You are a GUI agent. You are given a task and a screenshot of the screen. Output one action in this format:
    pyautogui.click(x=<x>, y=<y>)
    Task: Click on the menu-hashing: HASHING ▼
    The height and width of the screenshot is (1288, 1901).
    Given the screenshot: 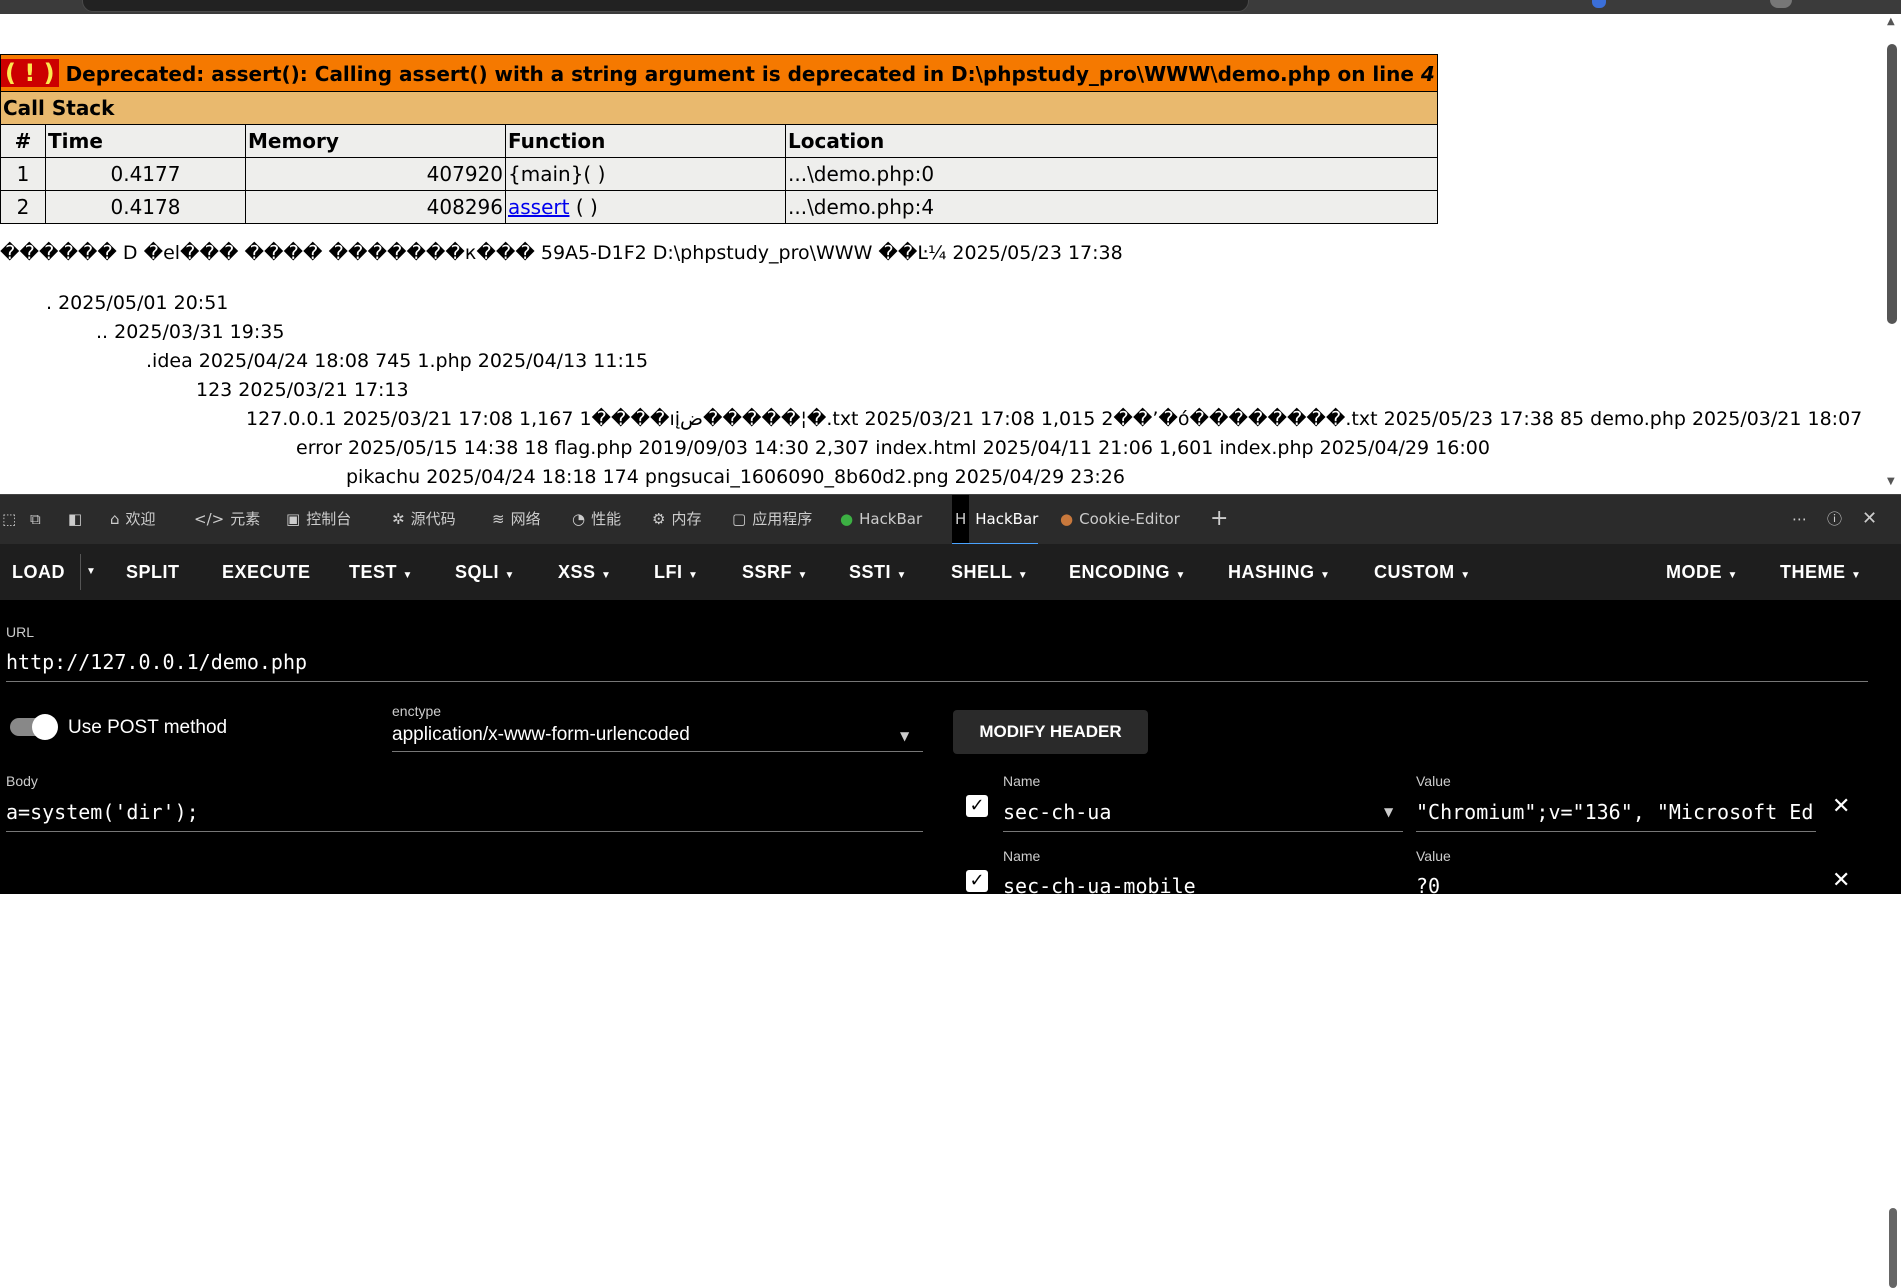 What is the action you would take?
    pyautogui.click(x=1279, y=572)
    